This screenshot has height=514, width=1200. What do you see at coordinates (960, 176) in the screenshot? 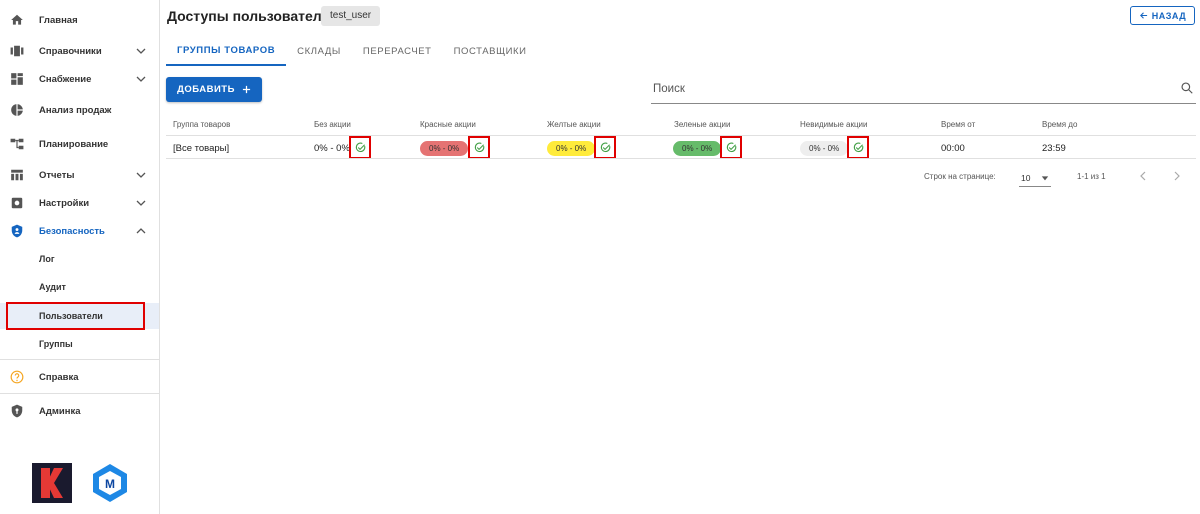
I see `rows-per-page-label: Строк на странице:` at bounding box center [960, 176].